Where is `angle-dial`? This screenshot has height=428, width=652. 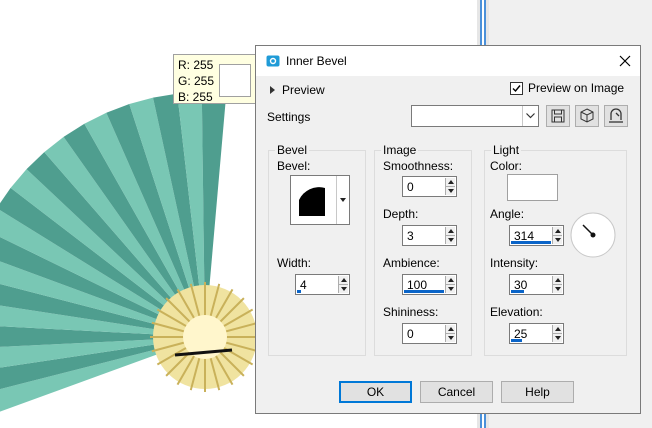 angle-dial is located at coordinates (593, 235).